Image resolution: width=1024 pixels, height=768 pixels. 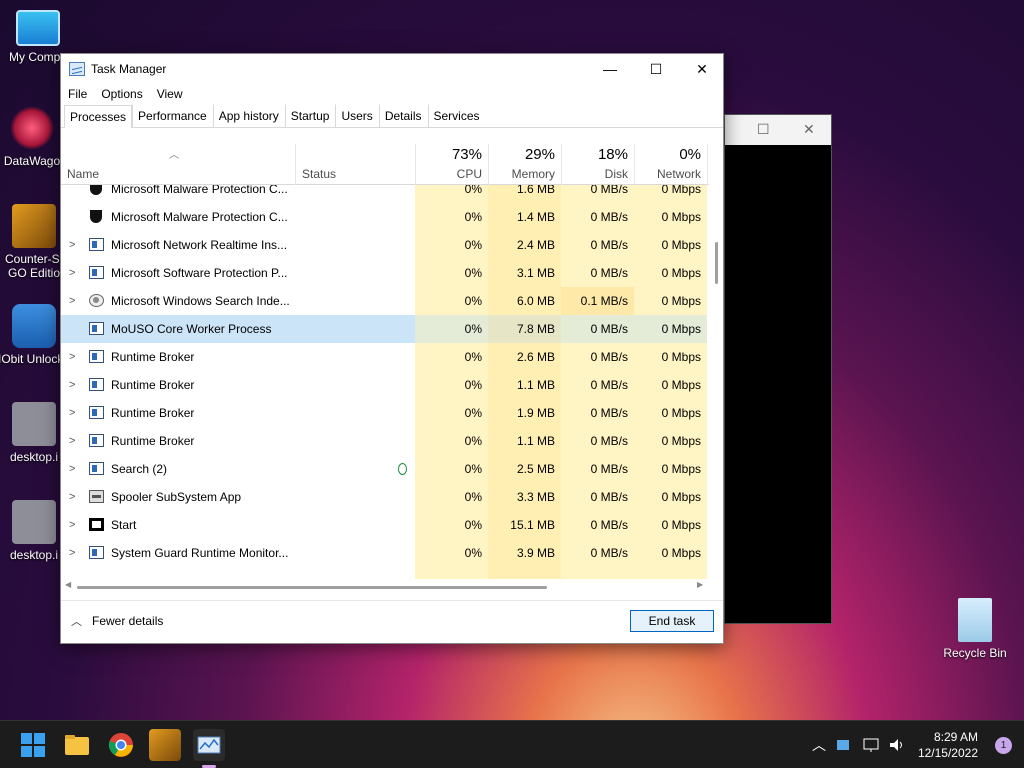 What do you see at coordinates (947, 753) in the screenshot?
I see `clock-date: 12/15/2022` at bounding box center [947, 753].